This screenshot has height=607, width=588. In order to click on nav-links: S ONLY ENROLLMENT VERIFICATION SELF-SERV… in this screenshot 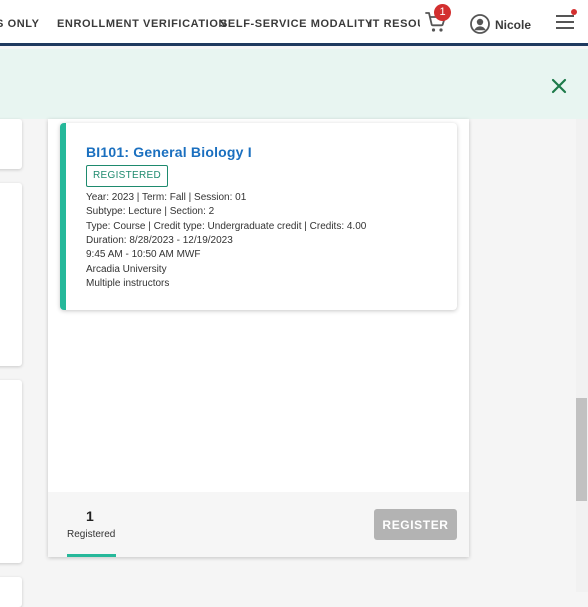, I will do `click(210, 23)`.